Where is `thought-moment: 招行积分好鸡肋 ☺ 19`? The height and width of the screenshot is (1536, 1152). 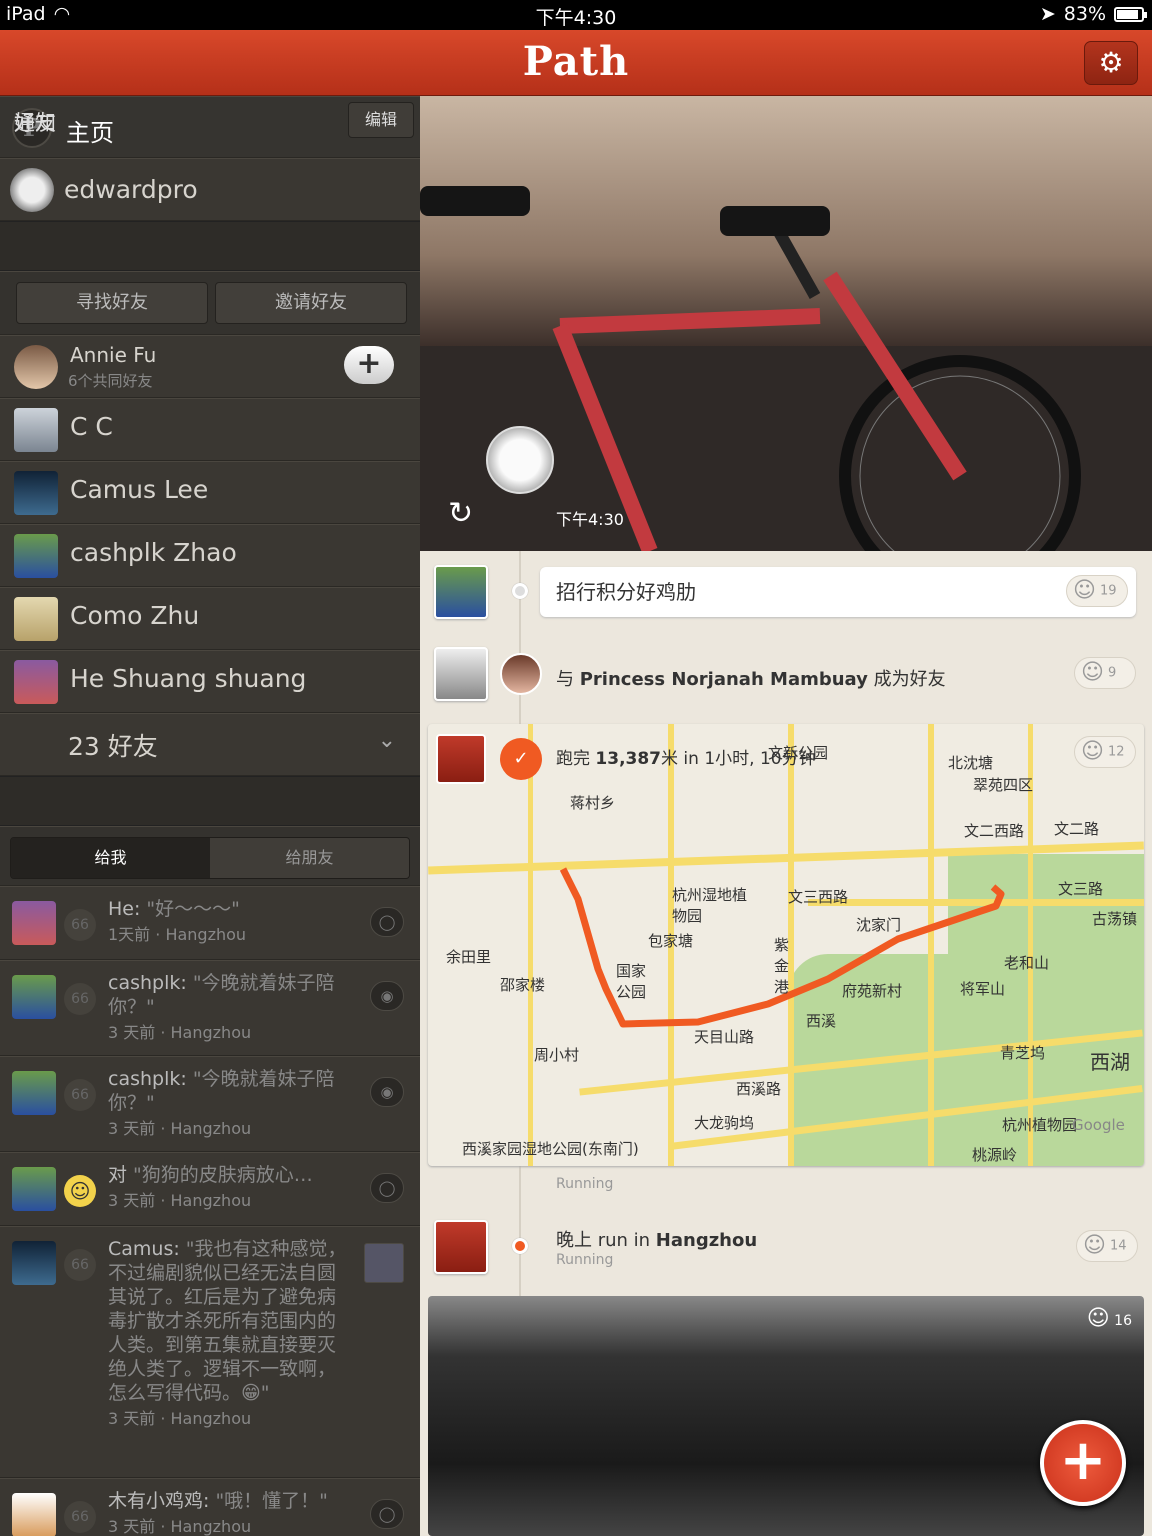 thought-moment: 招行积分好鸡肋 ☺ 19 is located at coordinates (786, 592).